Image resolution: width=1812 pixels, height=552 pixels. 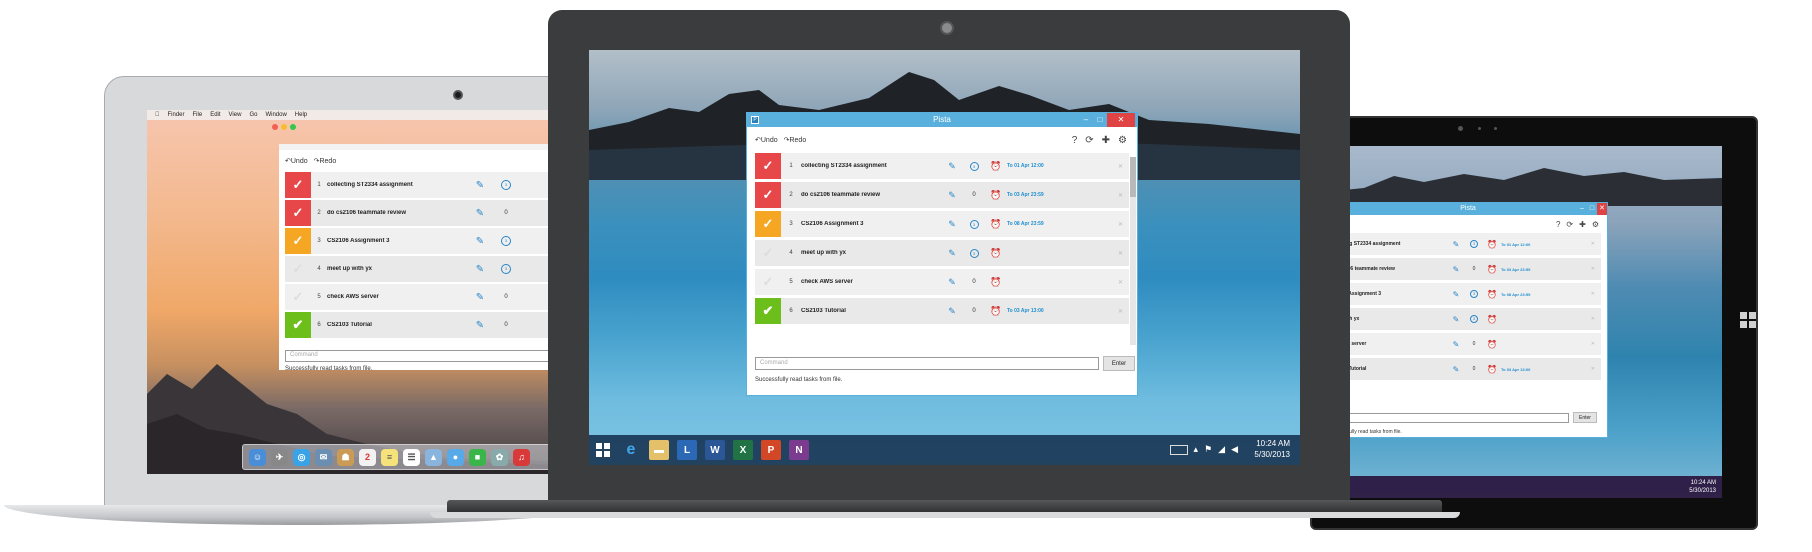 What do you see at coordinates (1089, 140) in the screenshot?
I see `sync-icon: ⟳` at bounding box center [1089, 140].